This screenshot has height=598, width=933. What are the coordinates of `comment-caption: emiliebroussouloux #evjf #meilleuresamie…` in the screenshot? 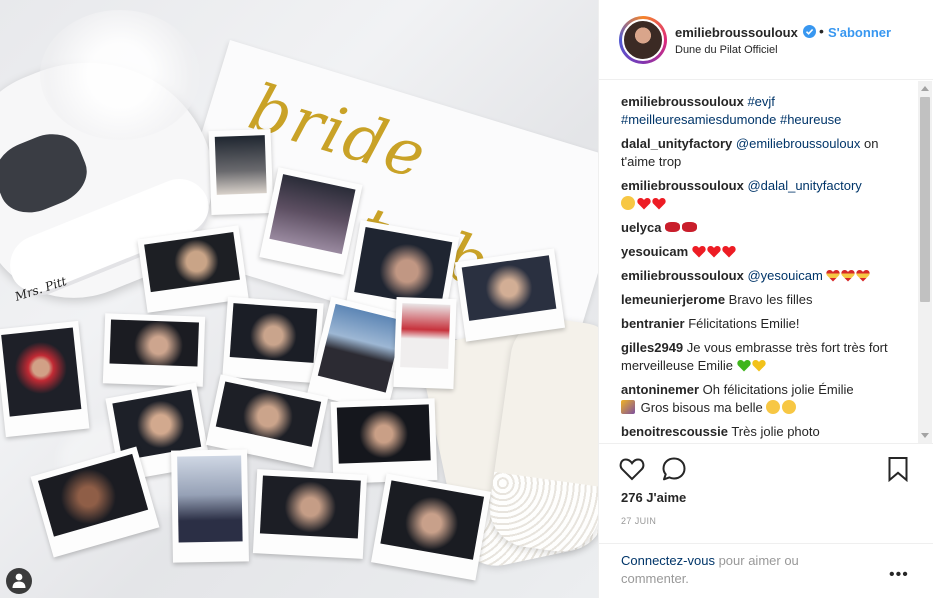 It's located at (761, 111).